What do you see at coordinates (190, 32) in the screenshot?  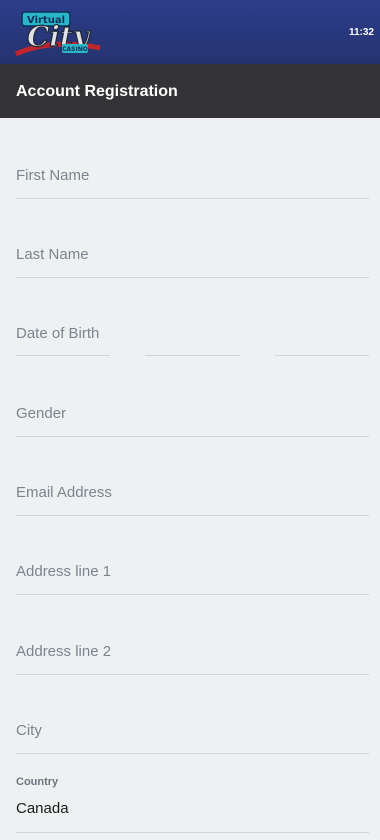 I see `app-header: Virtual City CASINO 11:32` at bounding box center [190, 32].